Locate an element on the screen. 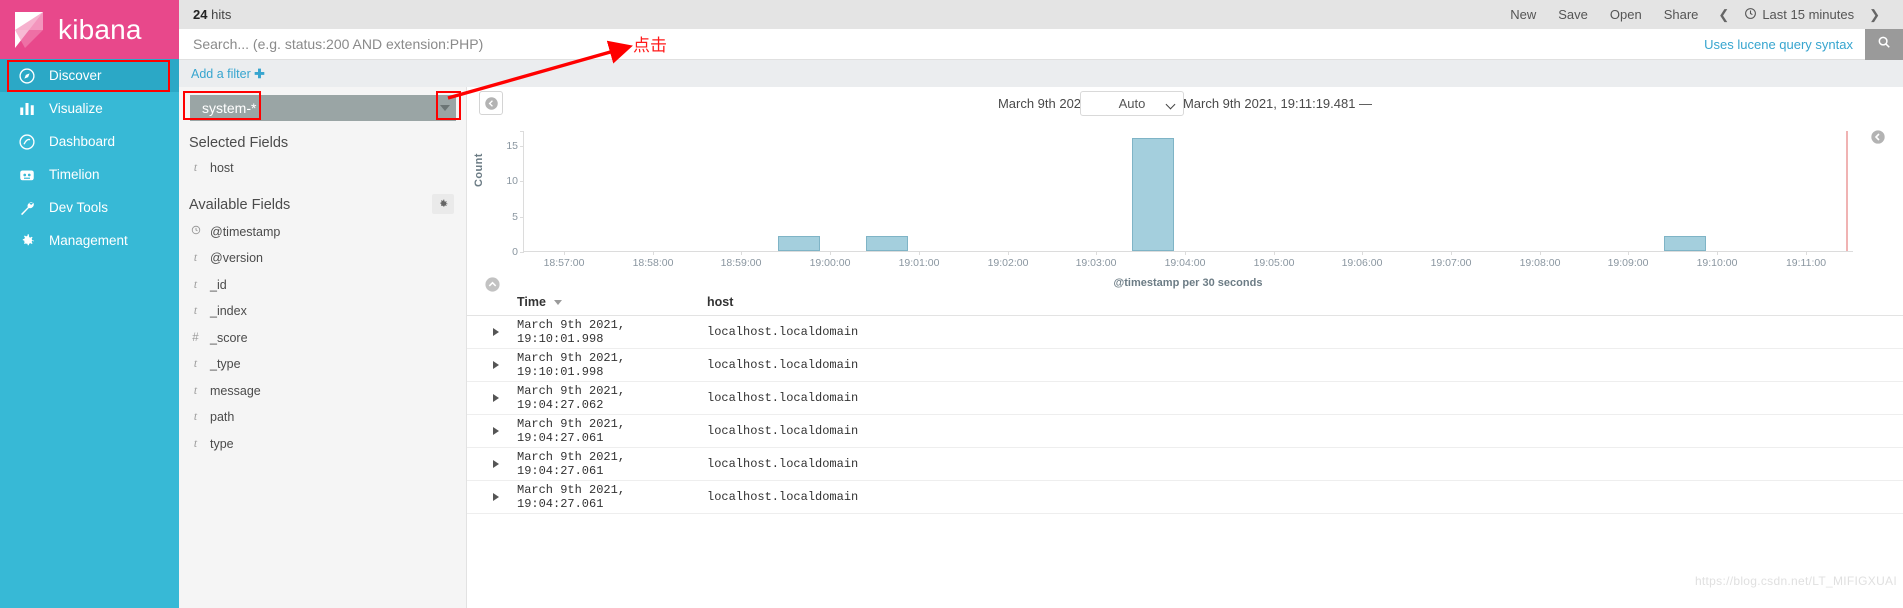 This screenshot has width=1903, height=608. search-input is located at coordinates (942, 44).